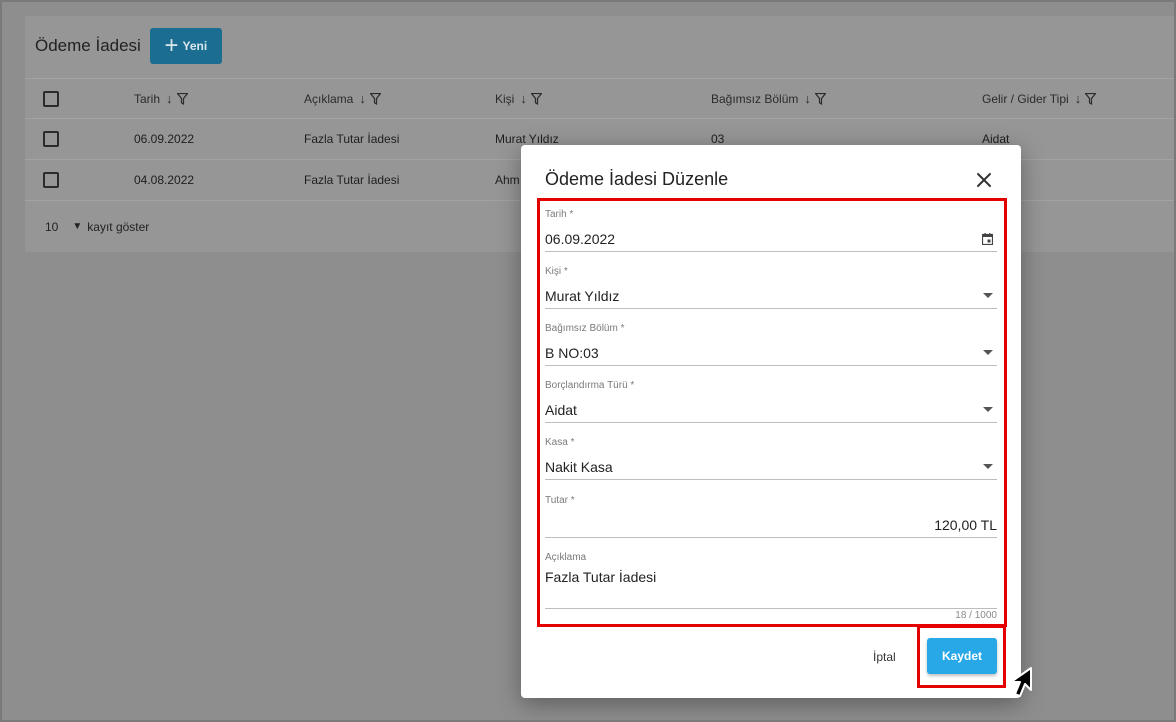 This screenshot has height=722, width=1176. I want to click on date-value: 06.09.2022, so click(580, 239).